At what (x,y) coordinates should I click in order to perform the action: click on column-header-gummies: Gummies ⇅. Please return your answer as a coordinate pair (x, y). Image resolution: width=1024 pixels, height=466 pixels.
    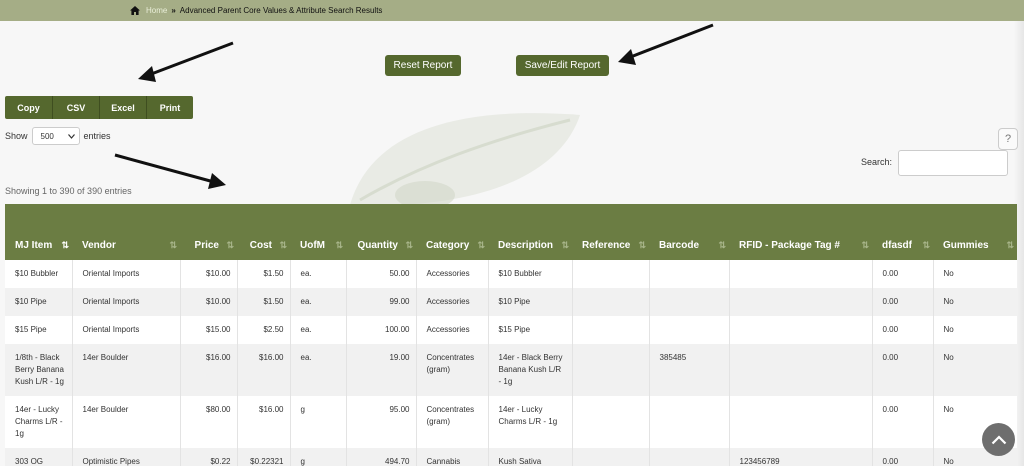
    Looking at the image, I should click on (975, 232).